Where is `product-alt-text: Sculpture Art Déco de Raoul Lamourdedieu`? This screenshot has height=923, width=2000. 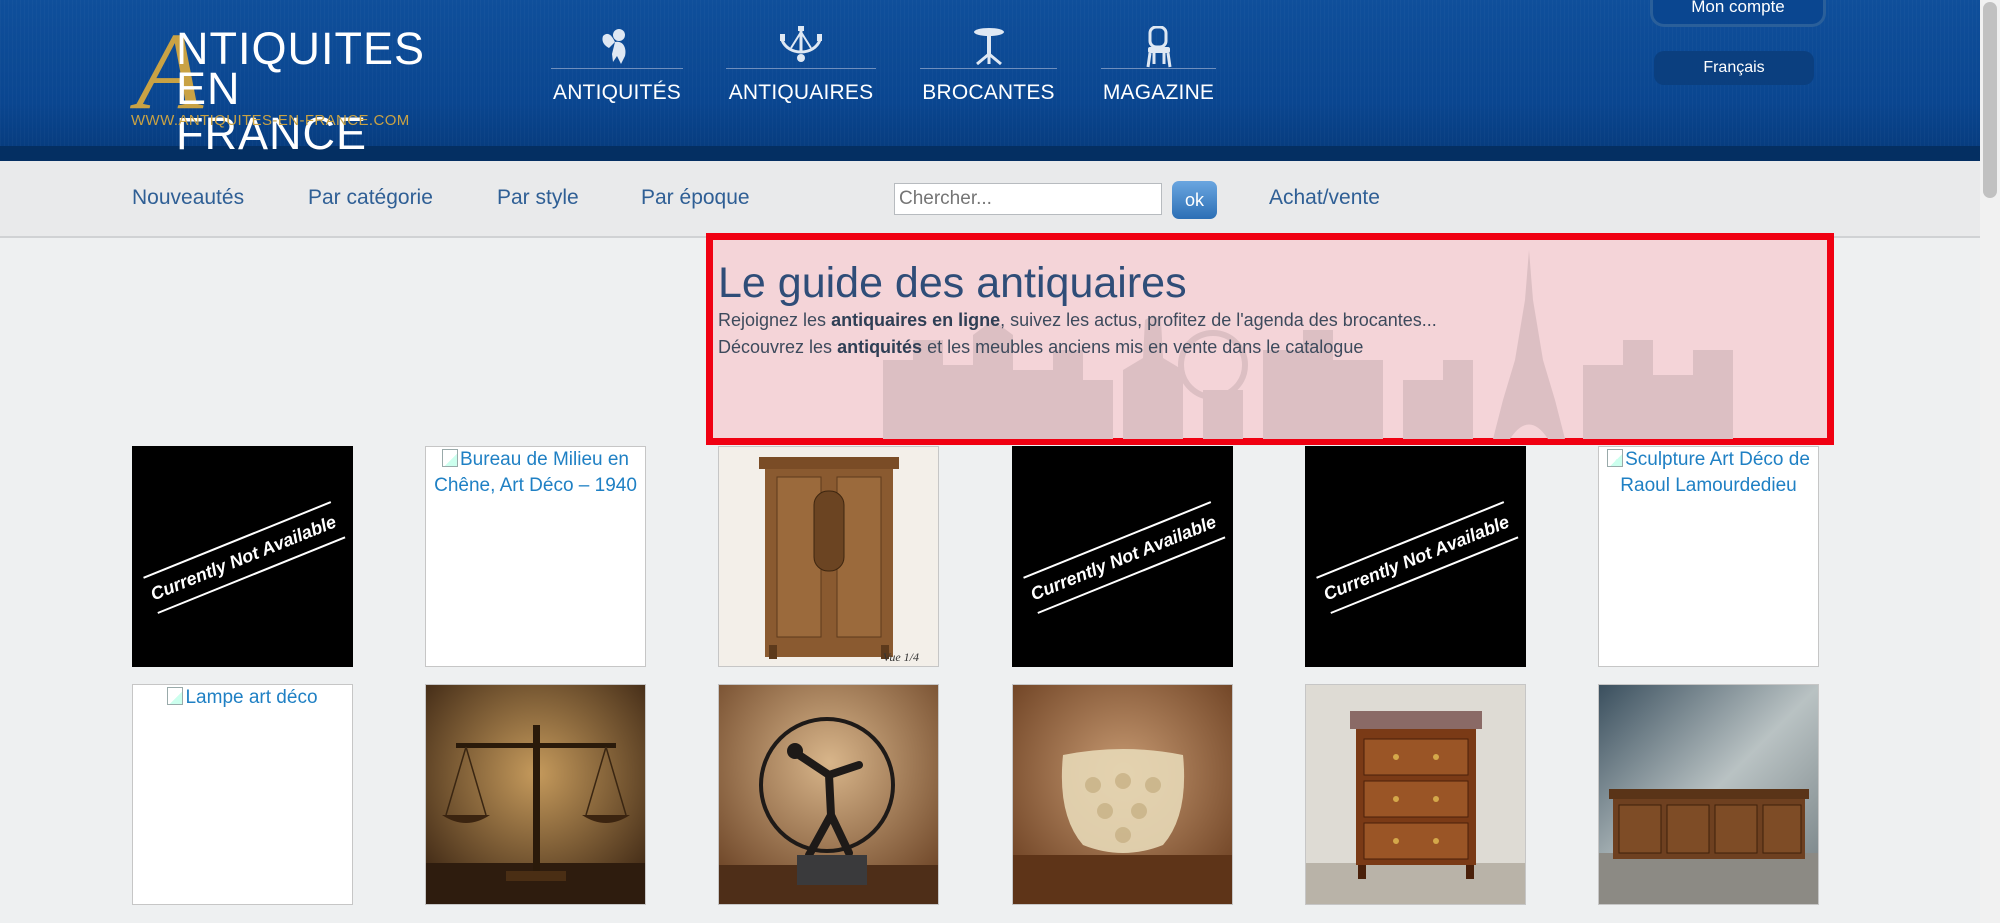
product-alt-text: Sculpture Art Déco de Raoul Lamourdedieu is located at coordinates (1715, 472).